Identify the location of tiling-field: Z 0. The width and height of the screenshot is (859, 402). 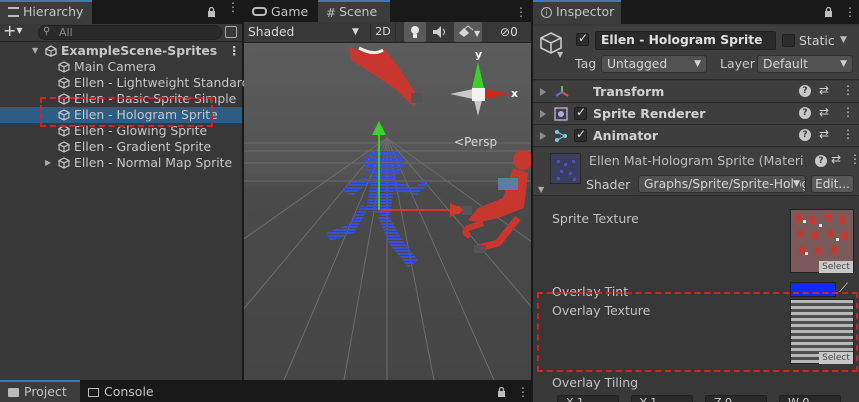
(736, 398).